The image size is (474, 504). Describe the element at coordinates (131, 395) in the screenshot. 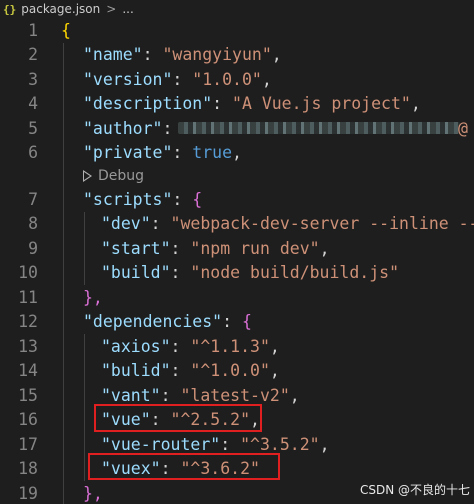

I see `json-key: "vant"` at that location.